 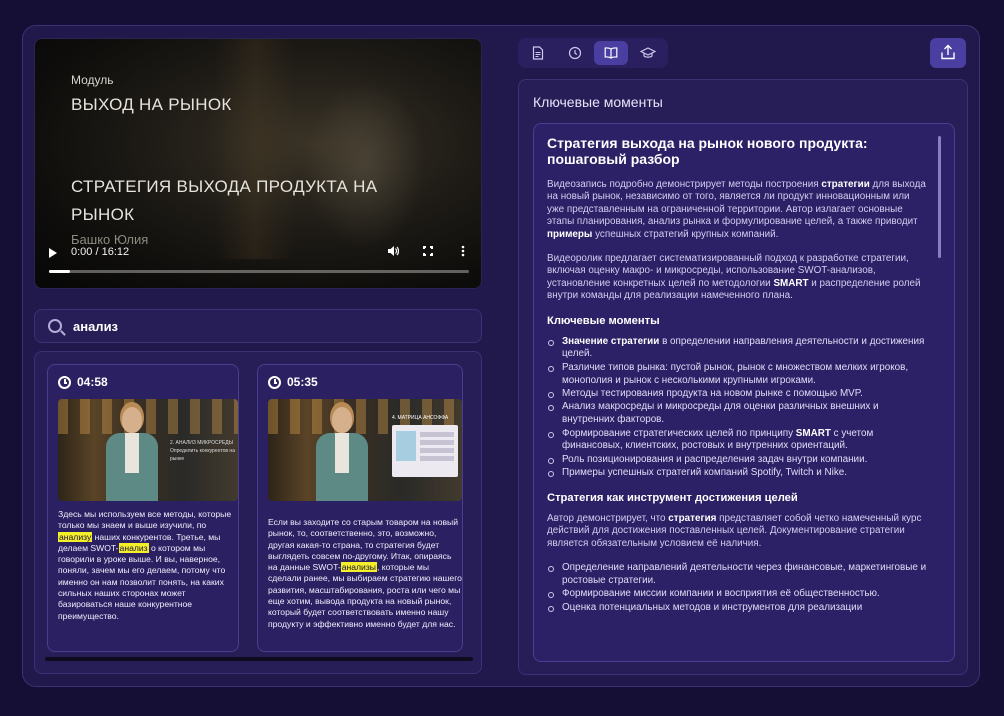 I want to click on book-icon, so click(x=611, y=53).